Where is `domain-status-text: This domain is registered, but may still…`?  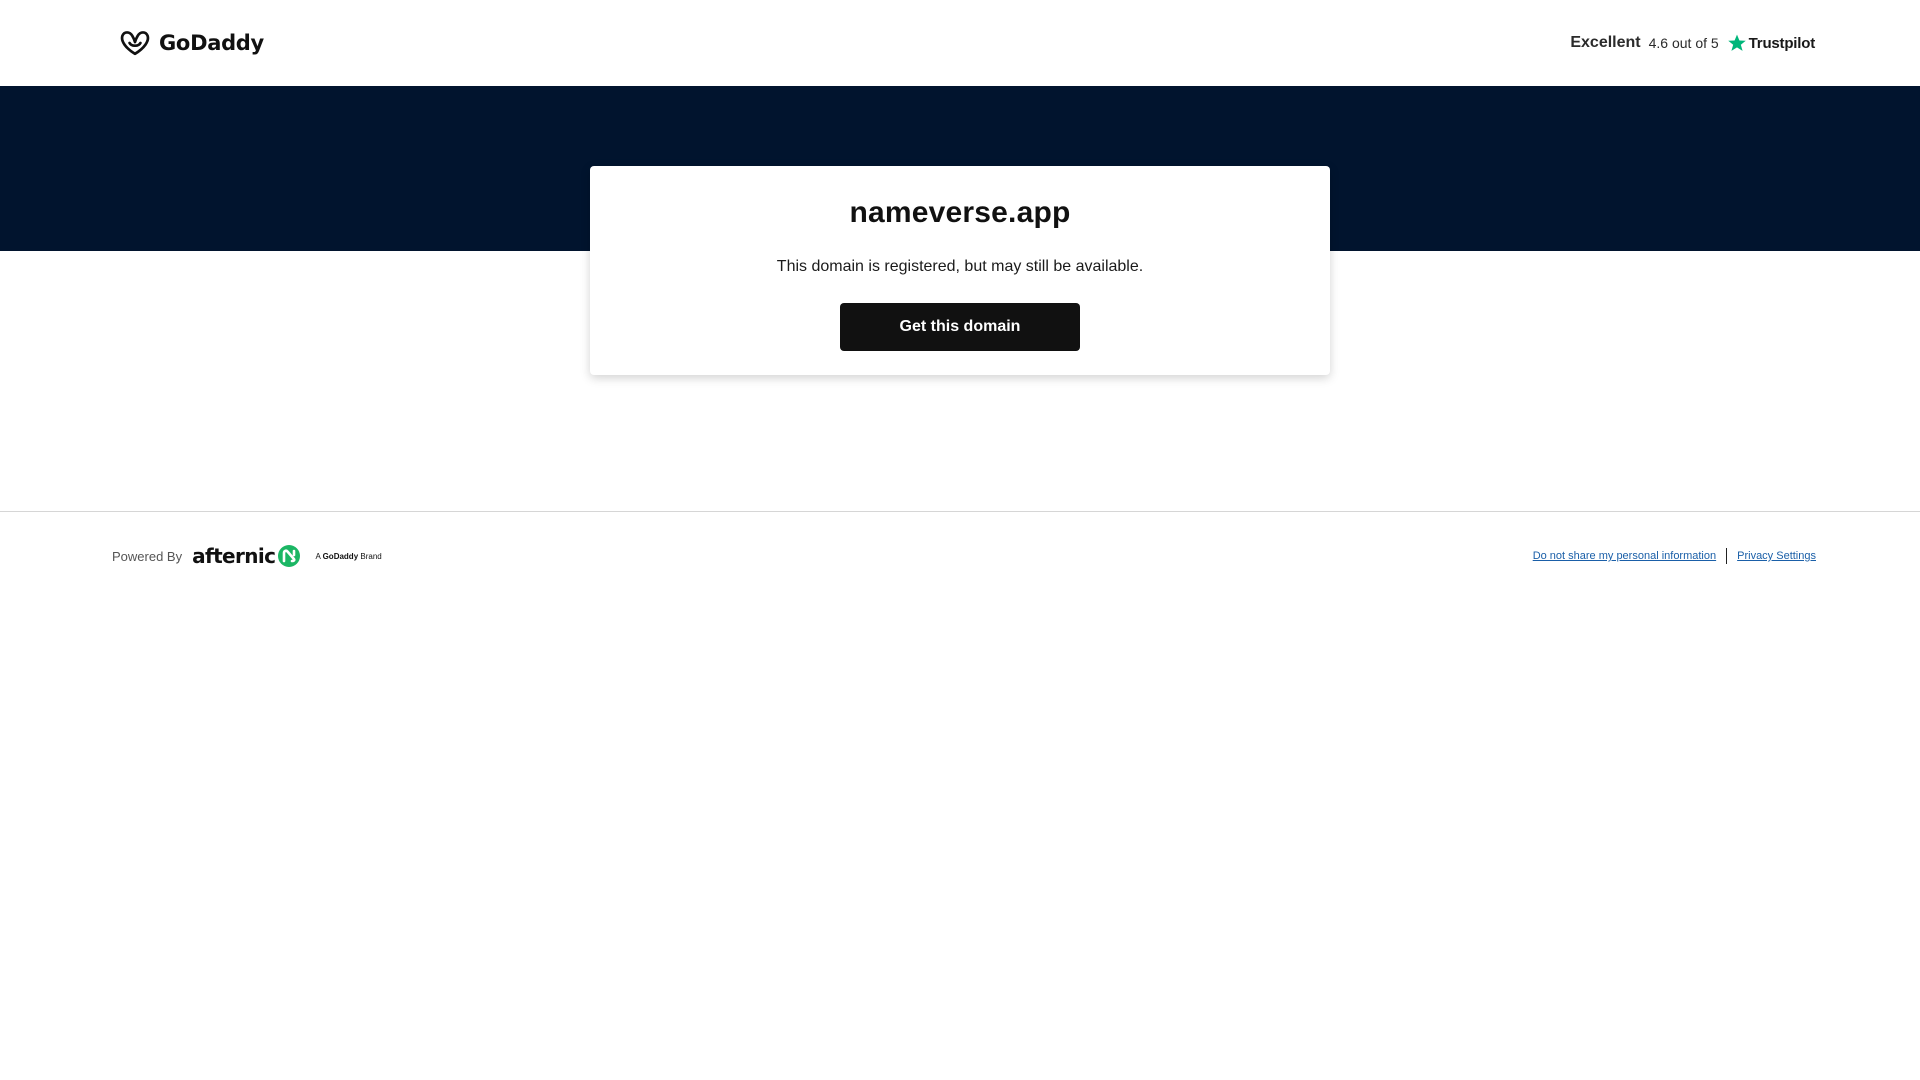 domain-status-text: This domain is registered, but may still… is located at coordinates (960, 266).